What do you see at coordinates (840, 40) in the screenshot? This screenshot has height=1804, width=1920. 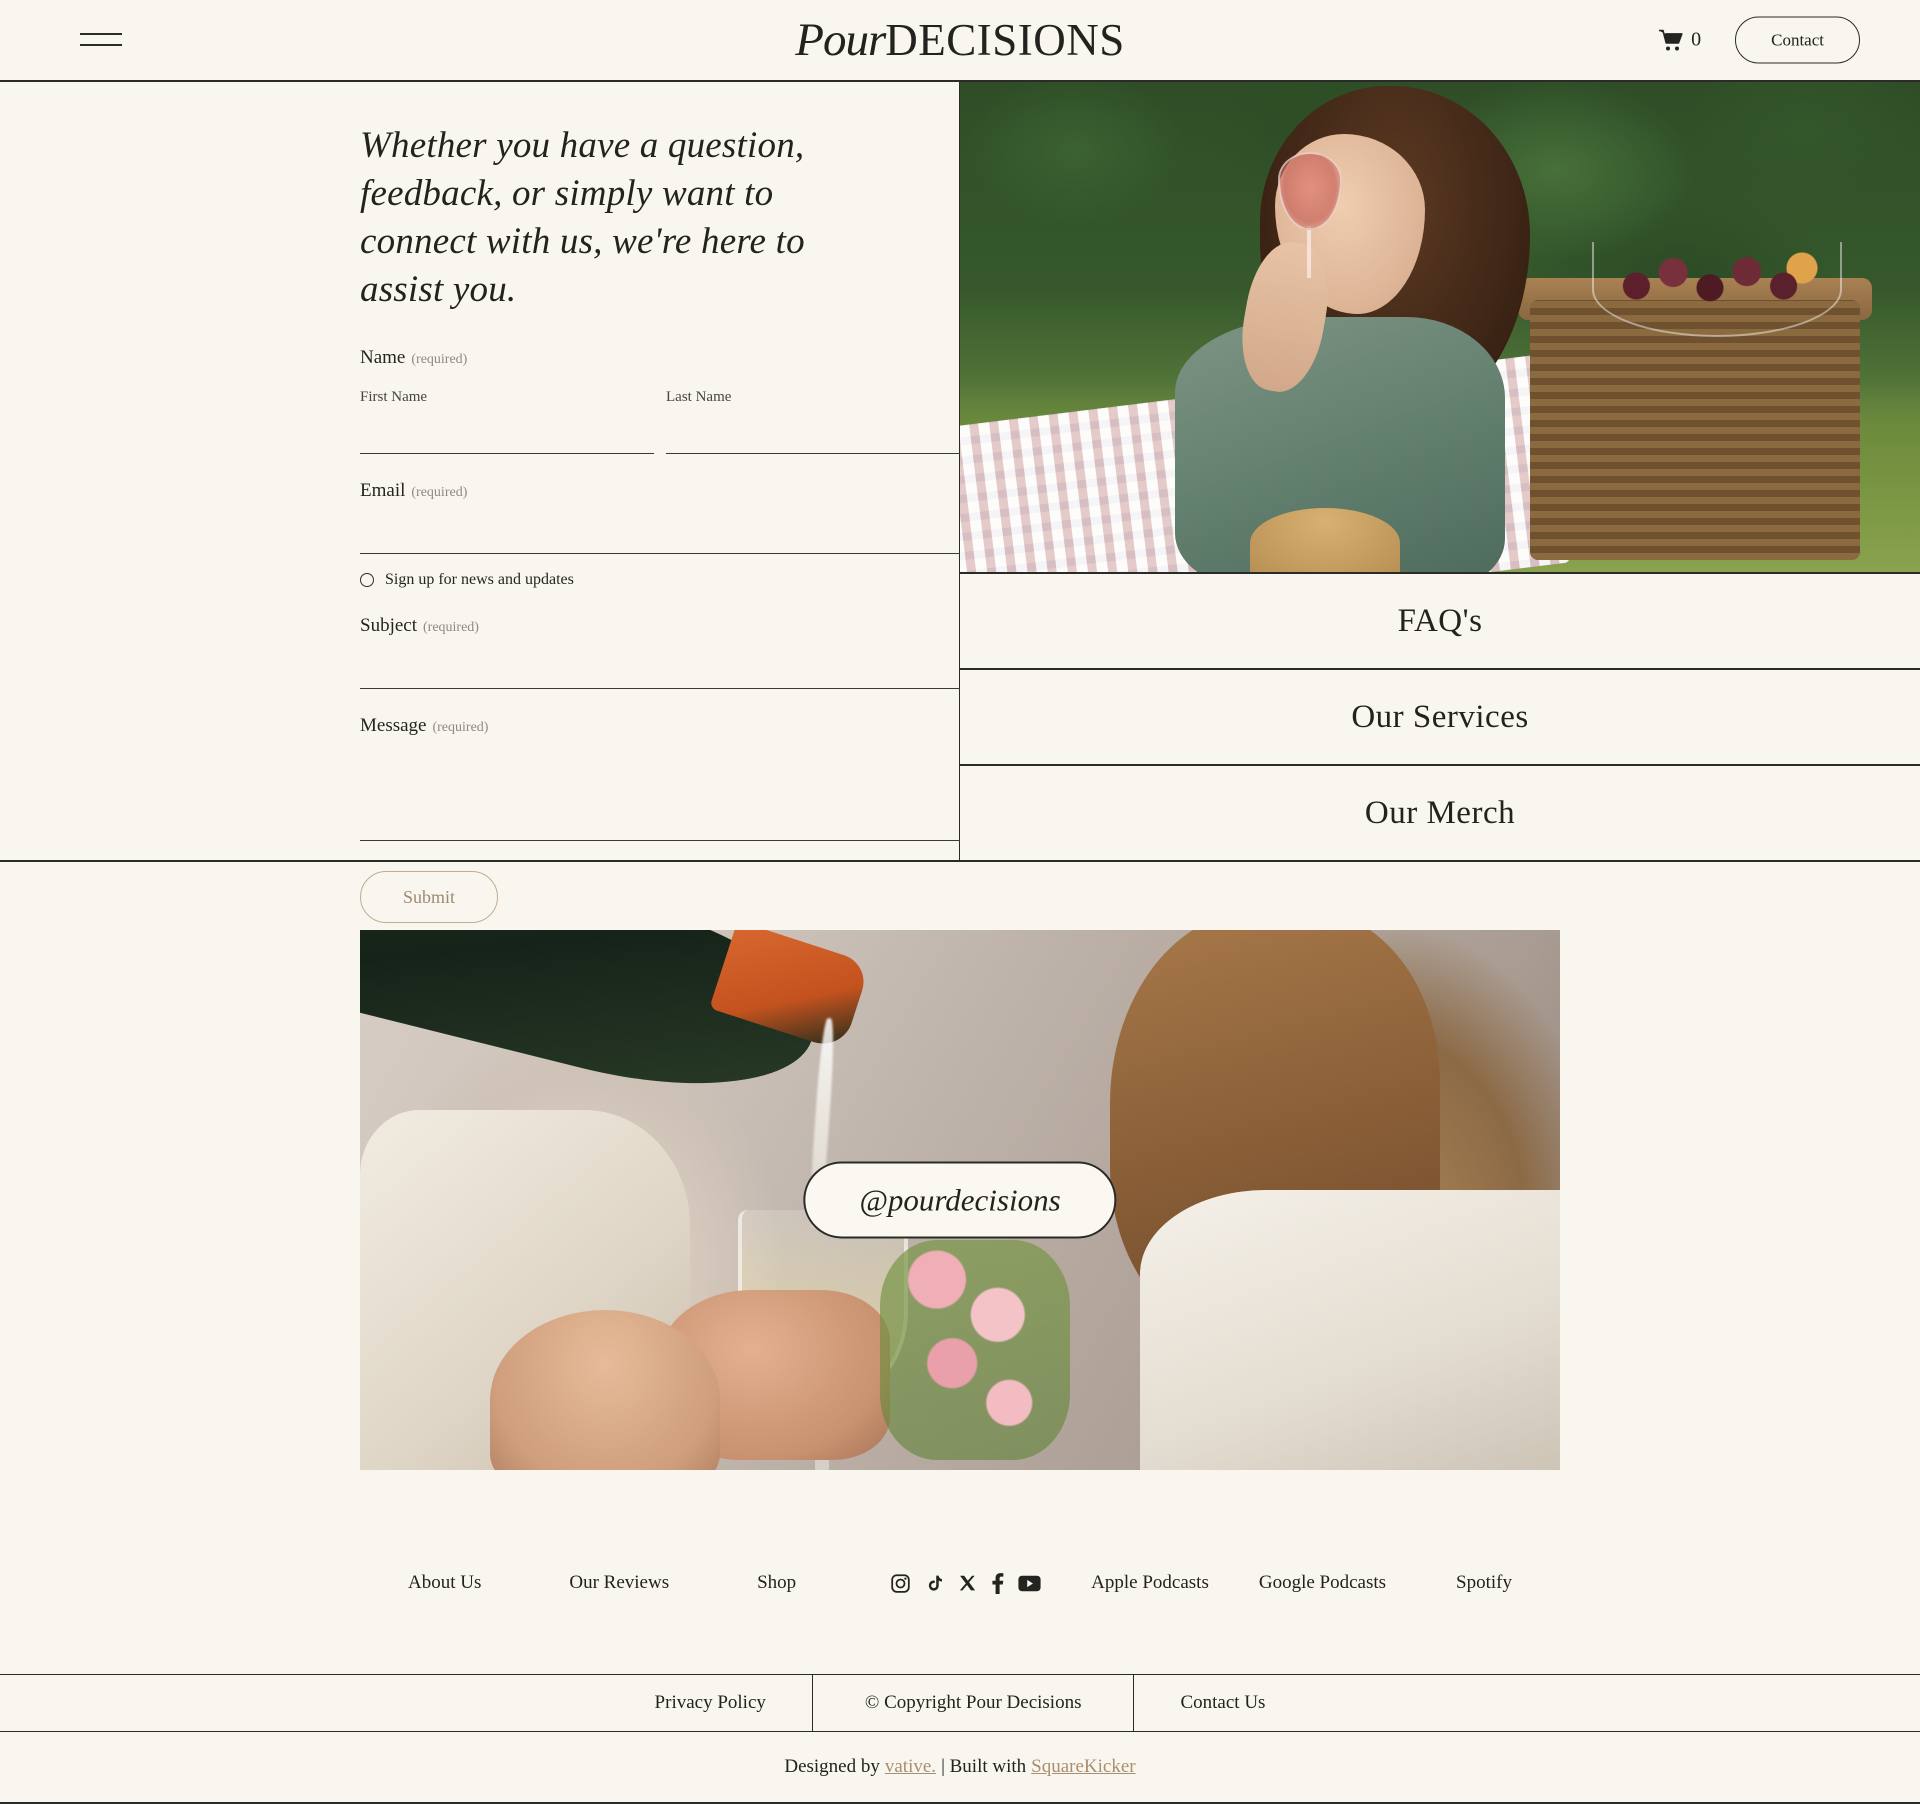 I see `logo-script-word: Pour` at bounding box center [840, 40].